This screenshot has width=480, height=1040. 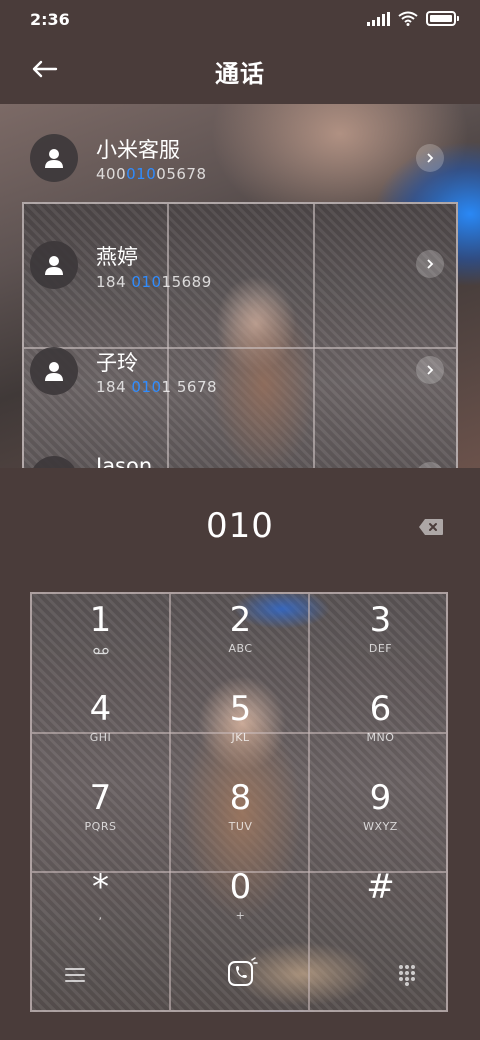 What do you see at coordinates (240, 369) in the screenshot?
I see `contact-item: 子玲 184 0101 5678` at bounding box center [240, 369].